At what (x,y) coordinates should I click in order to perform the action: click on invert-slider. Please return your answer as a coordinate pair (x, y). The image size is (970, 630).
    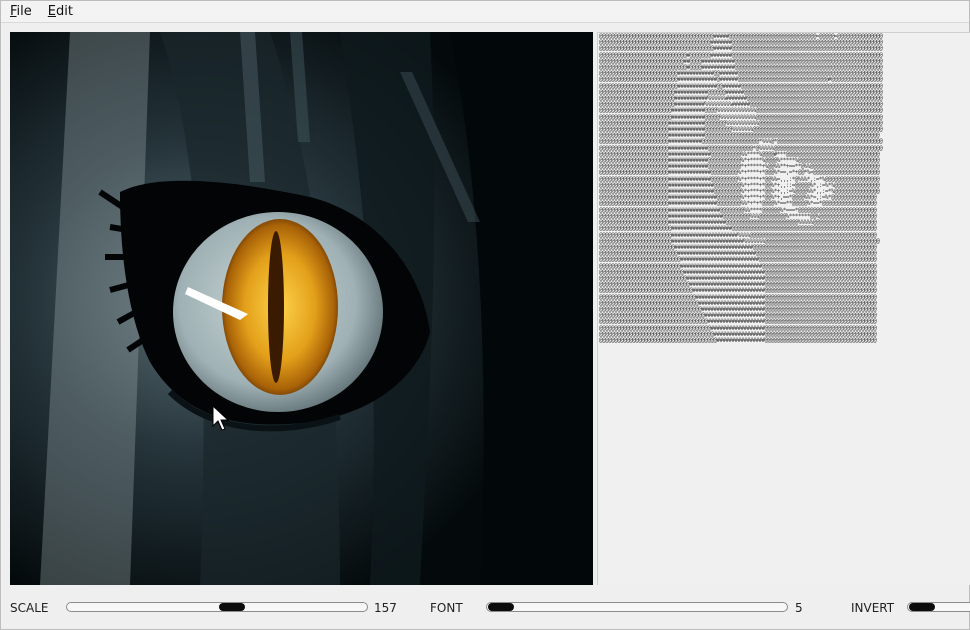
    Looking at the image, I should click on (938, 607).